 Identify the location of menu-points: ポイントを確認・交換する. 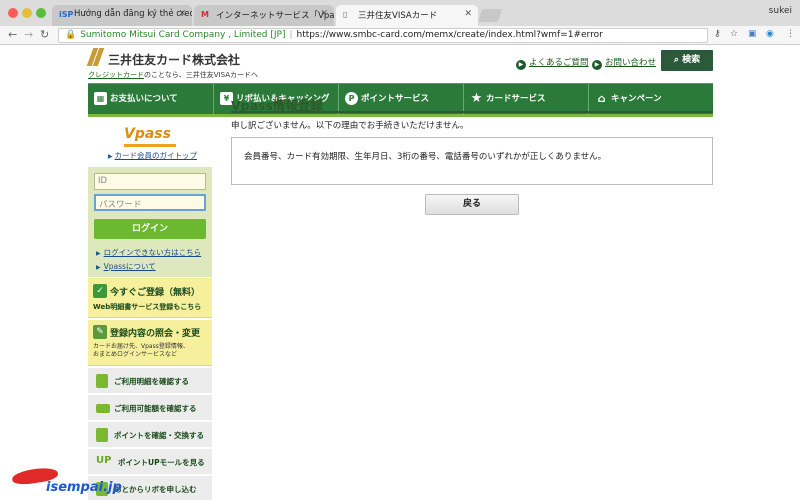
(150, 435).